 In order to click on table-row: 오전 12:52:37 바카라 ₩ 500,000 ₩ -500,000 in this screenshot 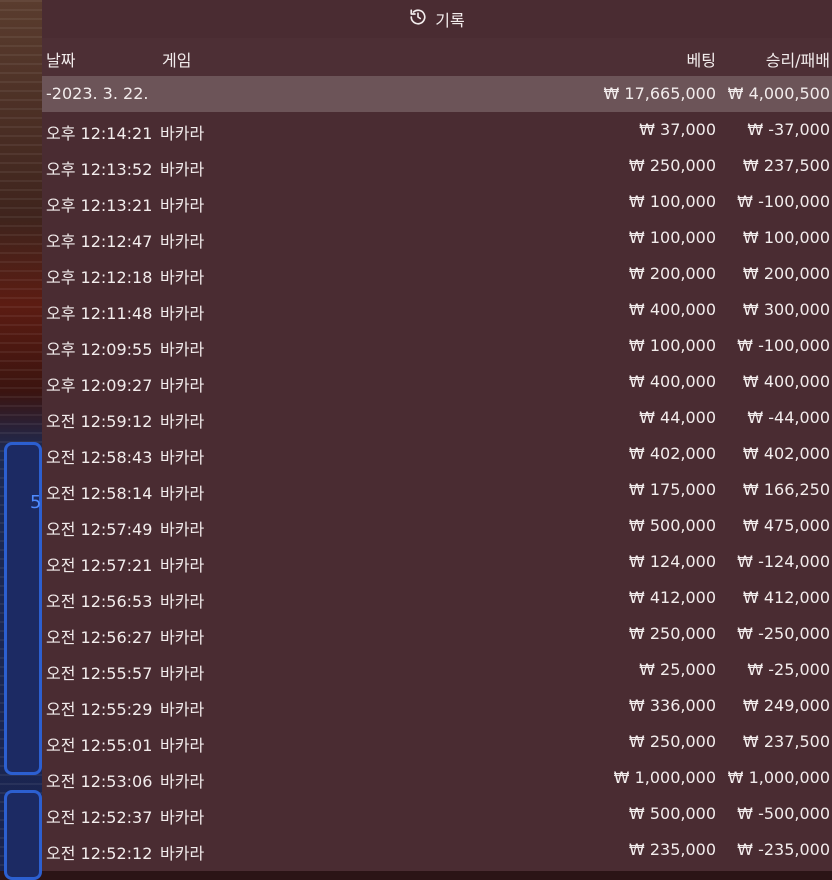, I will do `click(437, 814)`.